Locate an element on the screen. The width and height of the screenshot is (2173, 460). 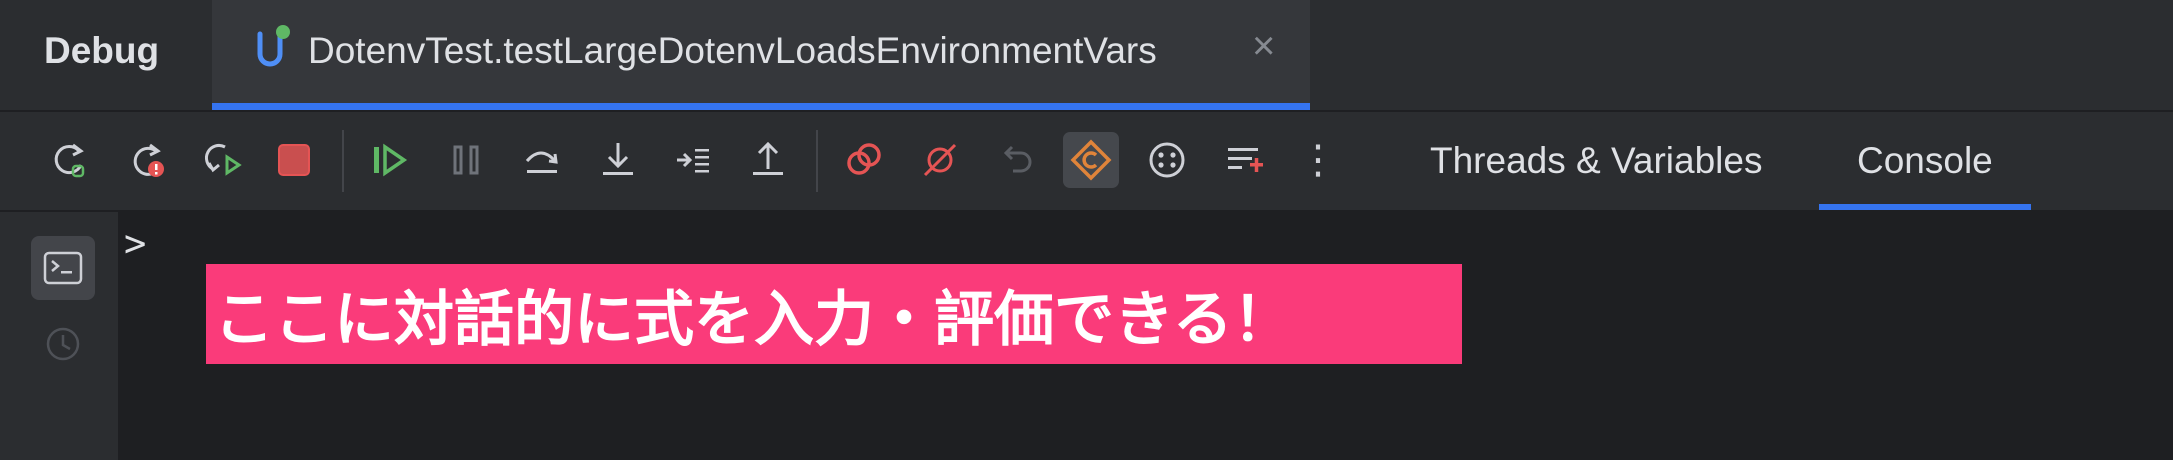
reset-frame-icon is located at coordinates (1016, 160).